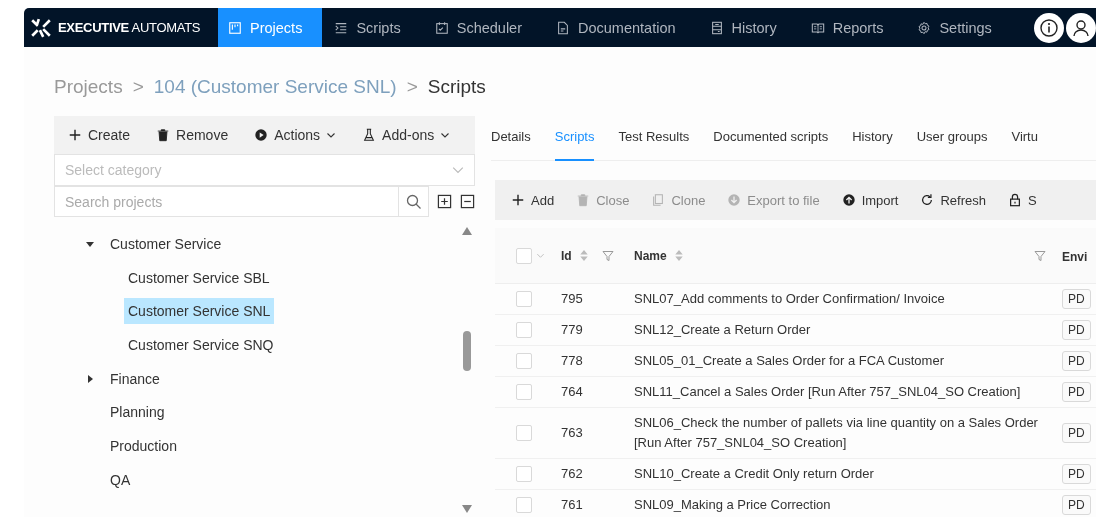 Image resolution: width=1096 pixels, height=517 pixels. What do you see at coordinates (817, 27) in the screenshot?
I see `book-icon` at bounding box center [817, 27].